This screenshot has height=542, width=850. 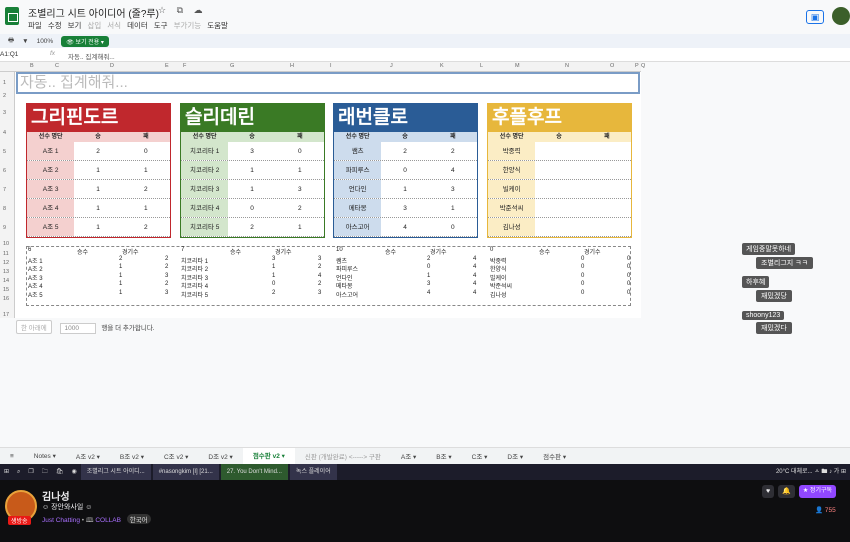 I want to click on wins-cell: 3, so click(x=252, y=151).